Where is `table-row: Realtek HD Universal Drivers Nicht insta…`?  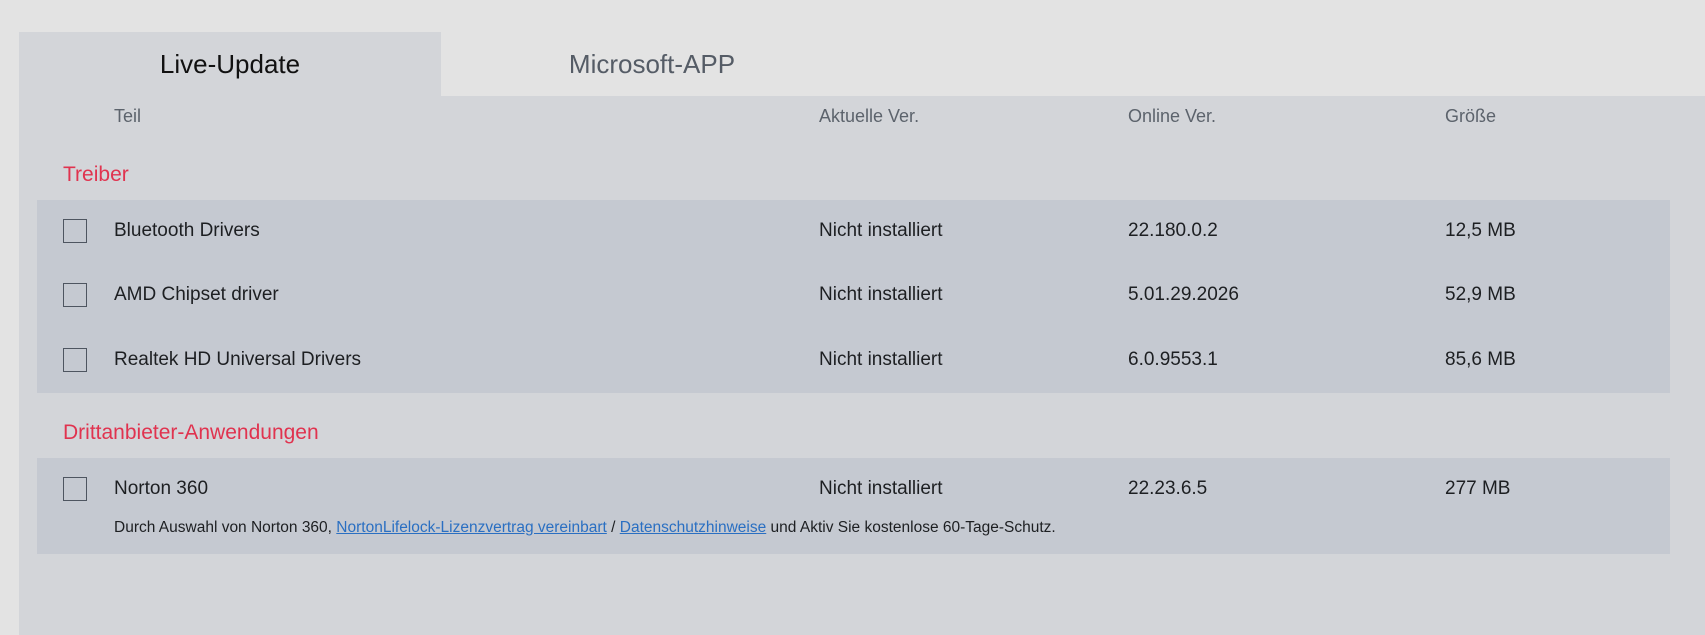
table-row: Realtek HD Universal Drivers Nicht insta… is located at coordinates (853, 360).